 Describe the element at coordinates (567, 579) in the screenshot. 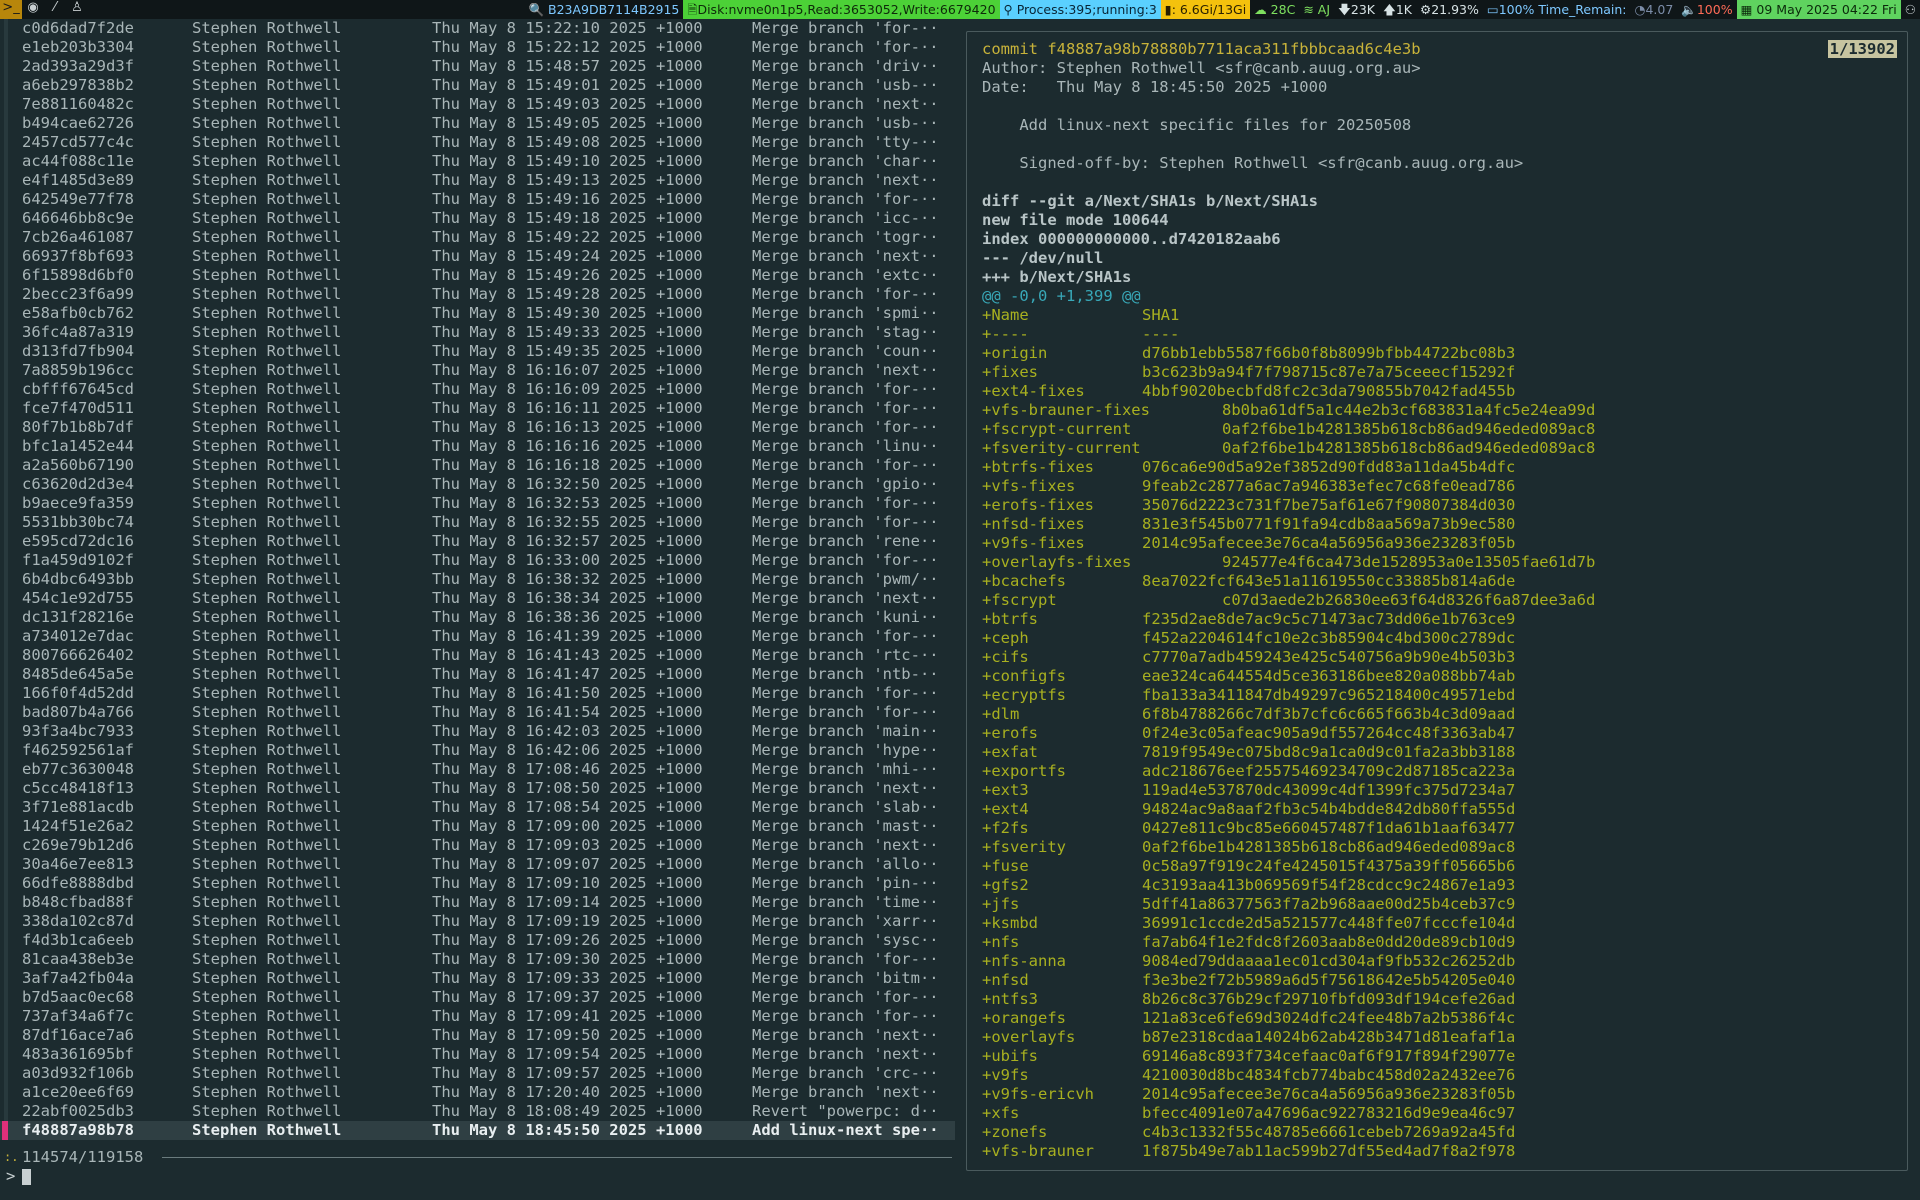

I see `commit-date: Thu May 8 16:38:32 2025 +1000` at that location.